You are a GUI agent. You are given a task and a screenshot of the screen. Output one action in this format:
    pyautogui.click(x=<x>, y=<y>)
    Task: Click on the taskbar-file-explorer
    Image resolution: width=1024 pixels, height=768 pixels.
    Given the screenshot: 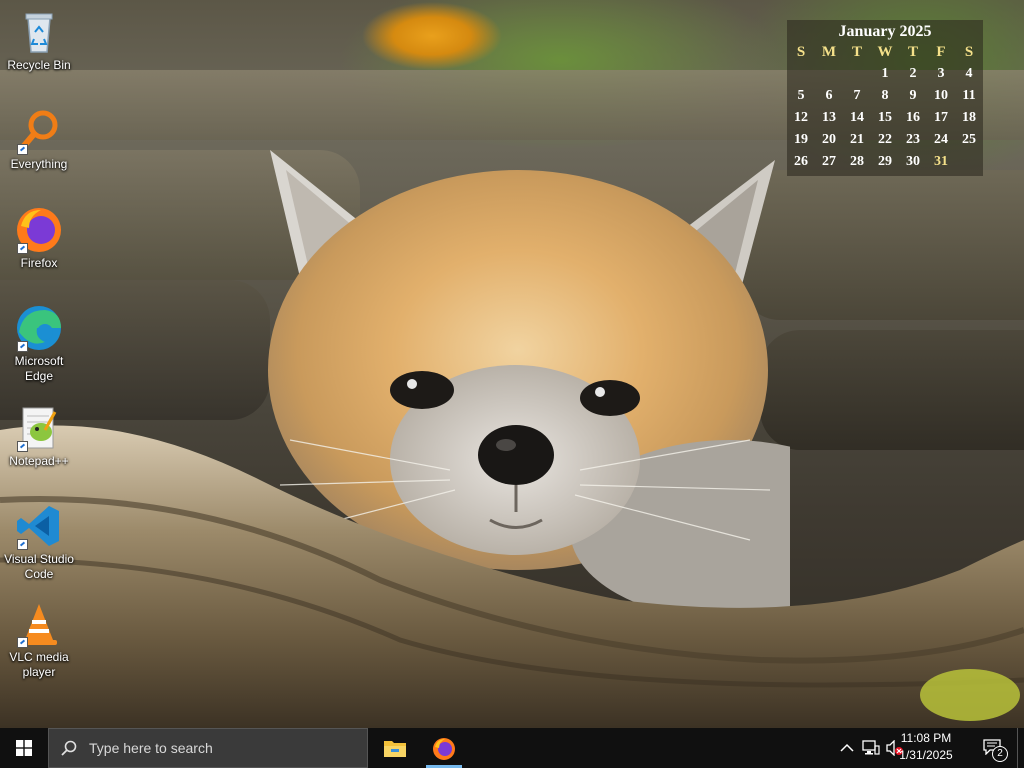 What is the action you would take?
    pyautogui.click(x=395, y=748)
    